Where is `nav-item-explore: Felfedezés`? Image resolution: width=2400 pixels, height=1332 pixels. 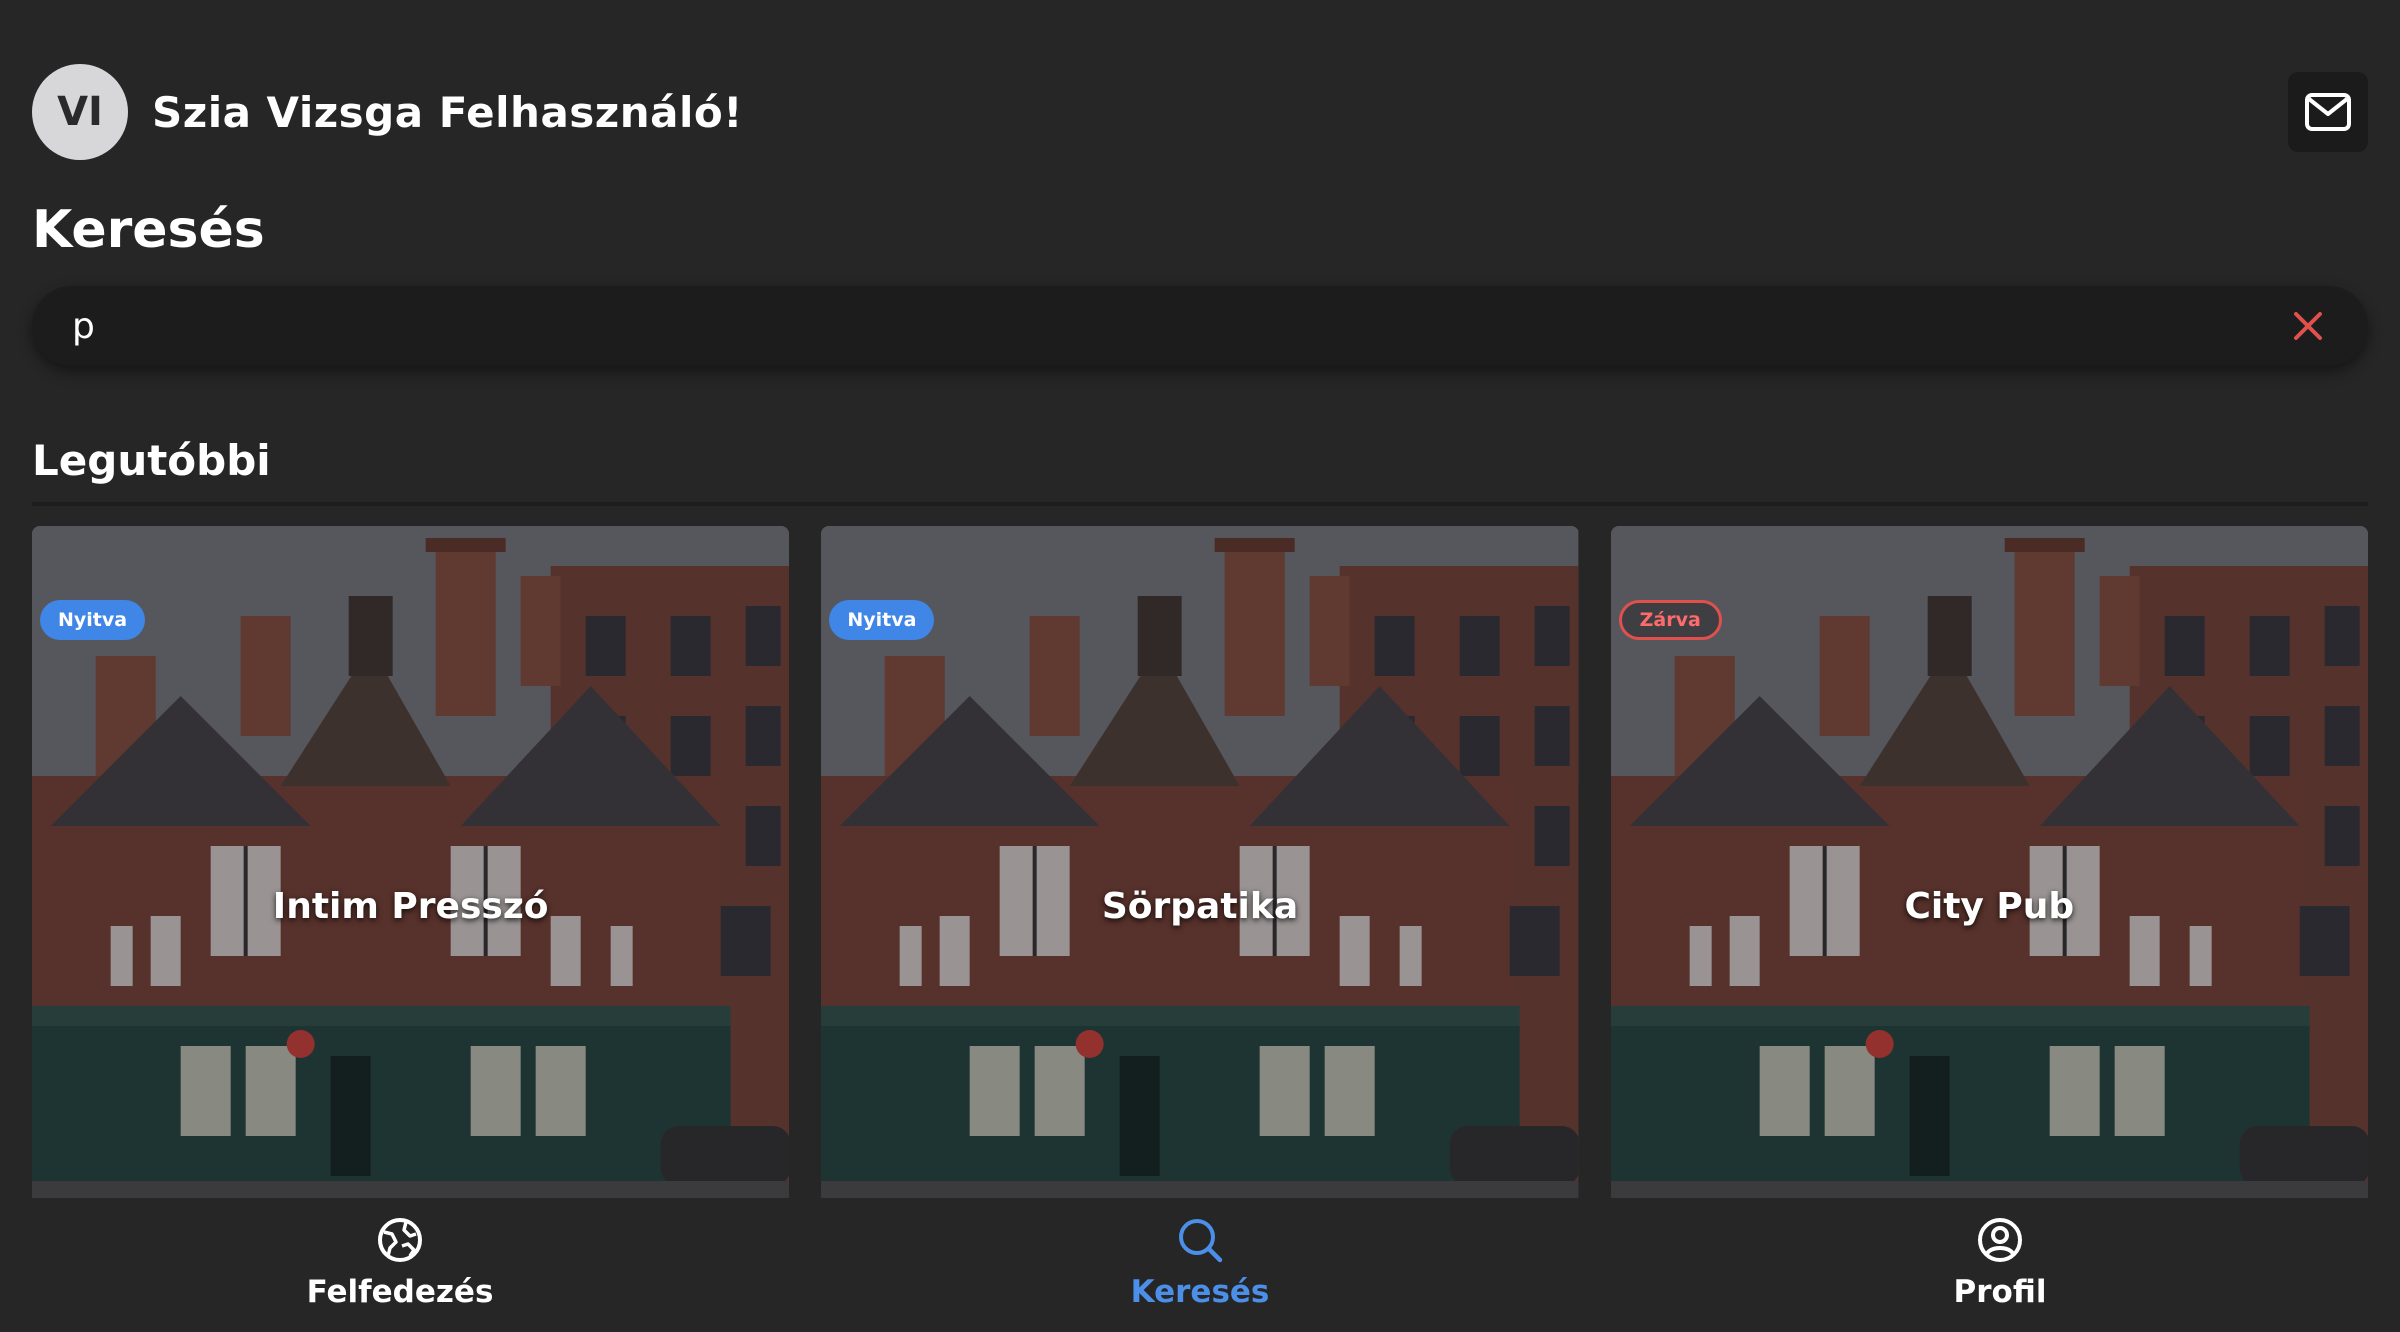 nav-item-explore: Felfedezés is located at coordinates (400, 1265).